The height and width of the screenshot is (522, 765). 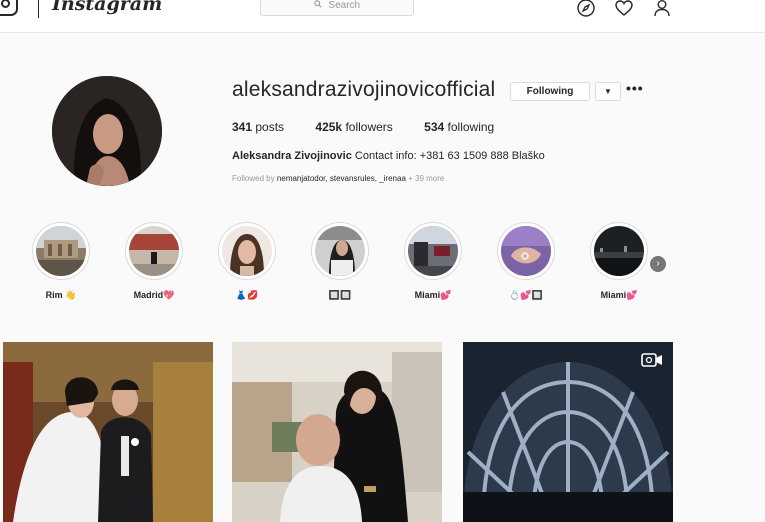 I want to click on highlight-fashion: 👗💋, so click(x=247, y=261).